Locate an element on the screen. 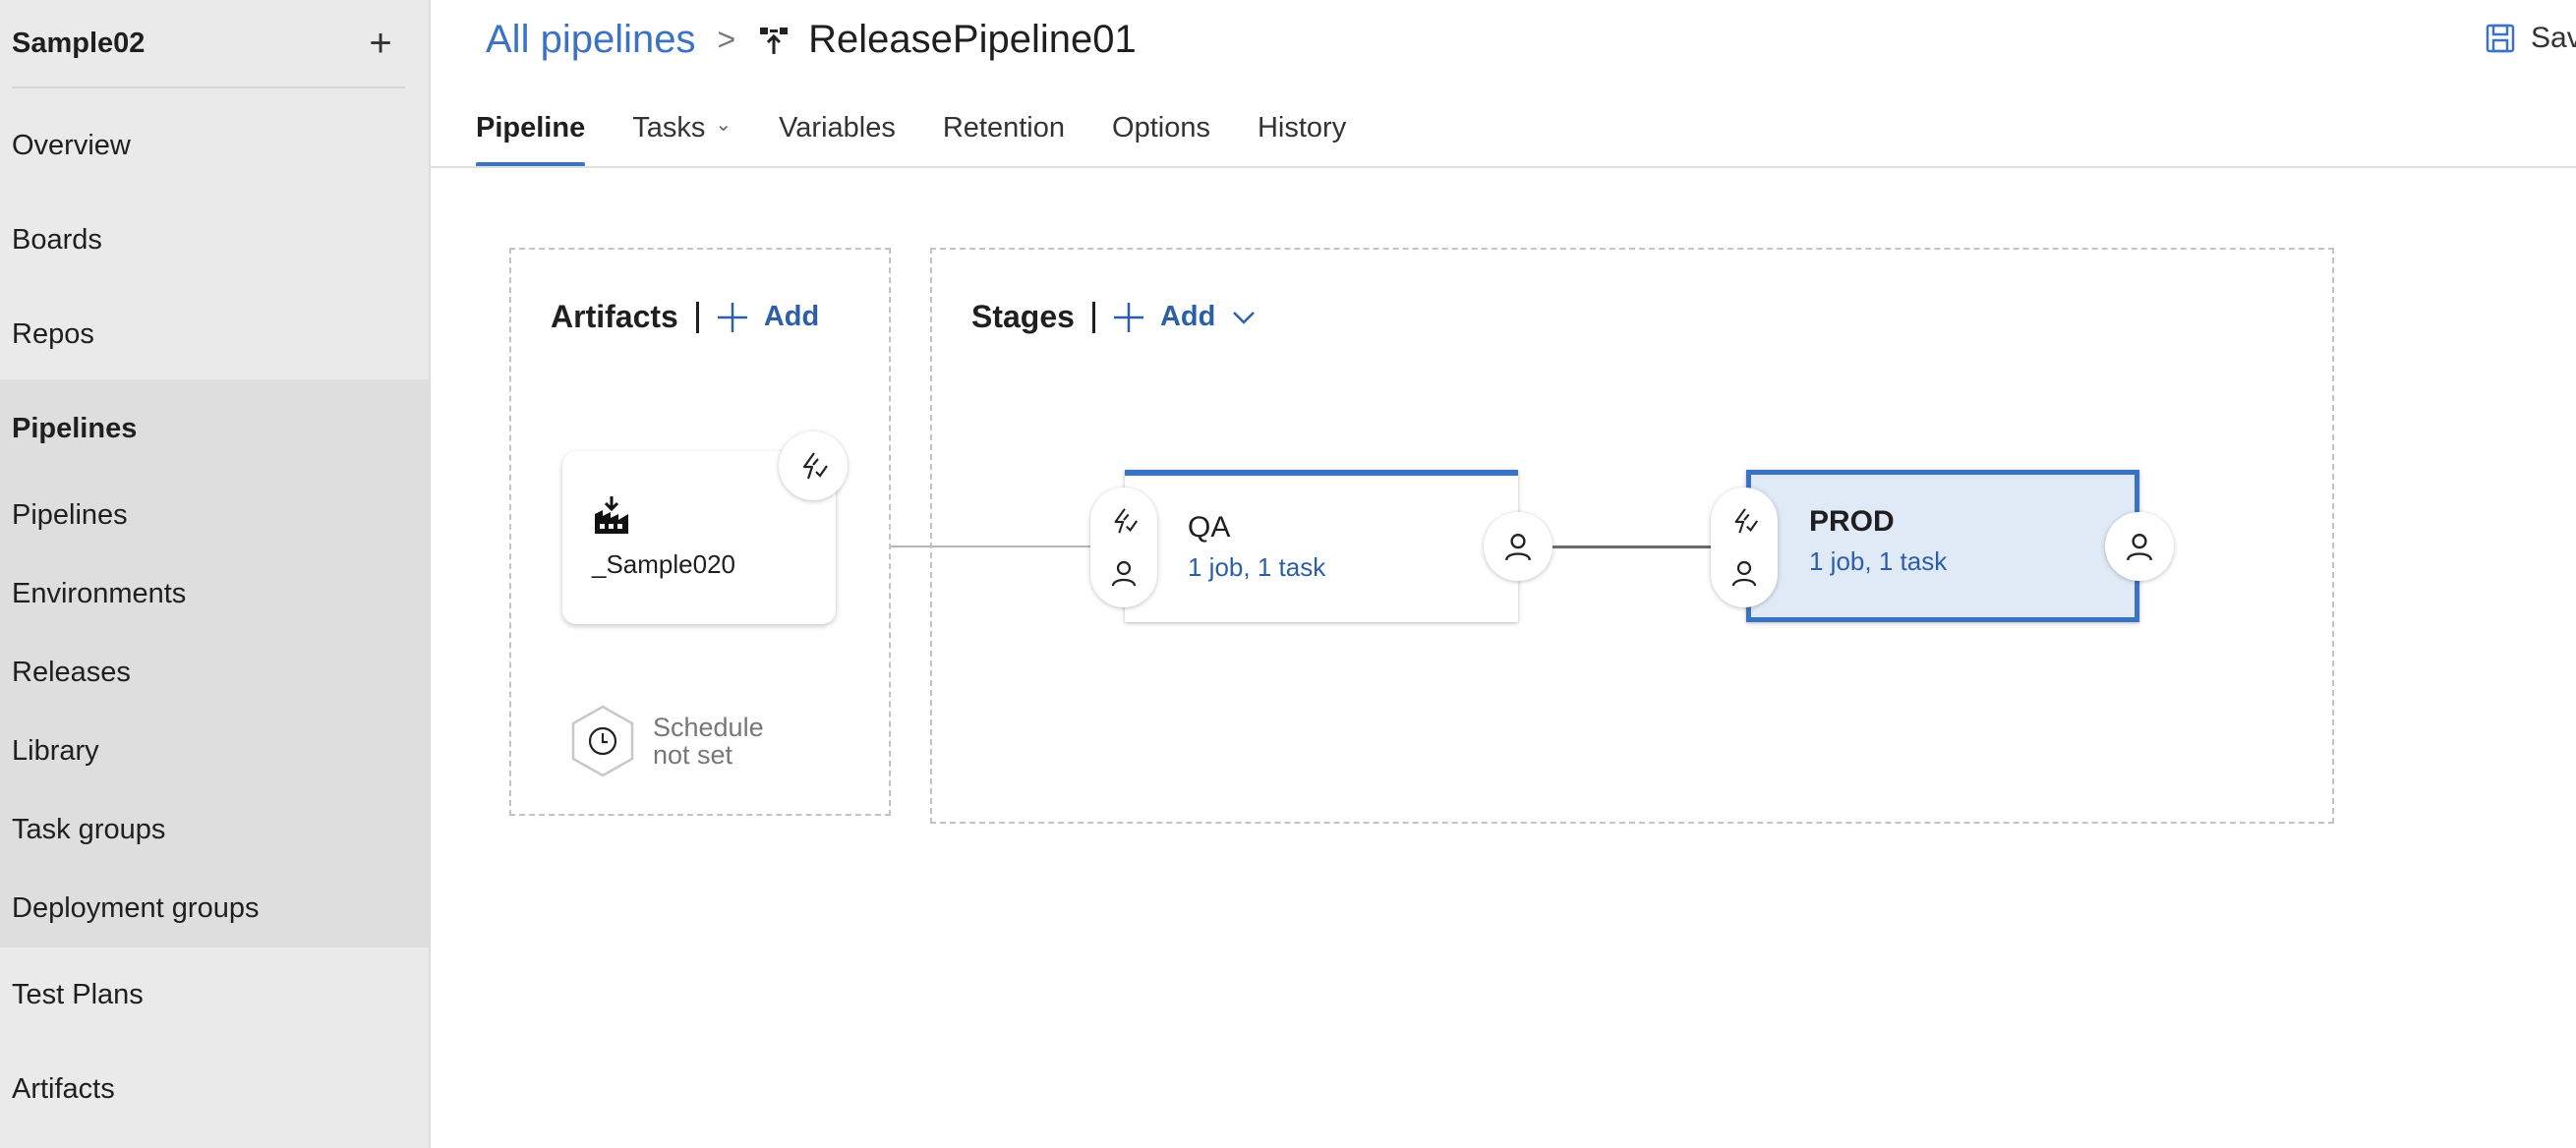 This screenshot has width=2576, height=1148. continuous-deployment-trigger-icon is located at coordinates (813, 466).